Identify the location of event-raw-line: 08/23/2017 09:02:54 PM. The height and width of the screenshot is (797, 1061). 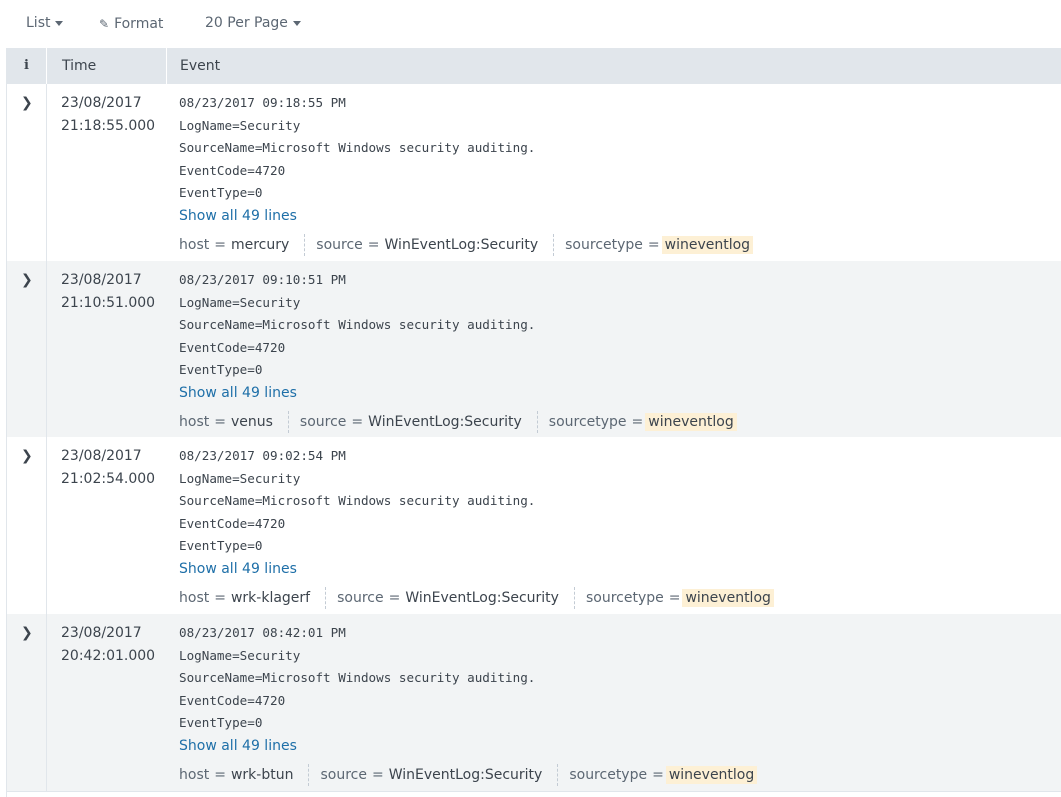
(262, 455).